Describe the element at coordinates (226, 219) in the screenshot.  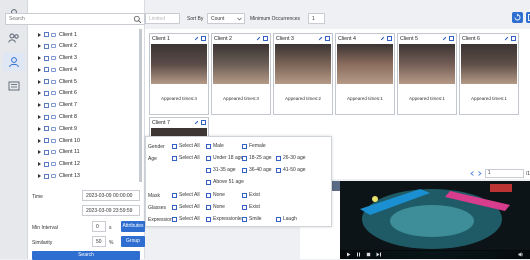
I see `expression-expressionless: Expressionless` at that location.